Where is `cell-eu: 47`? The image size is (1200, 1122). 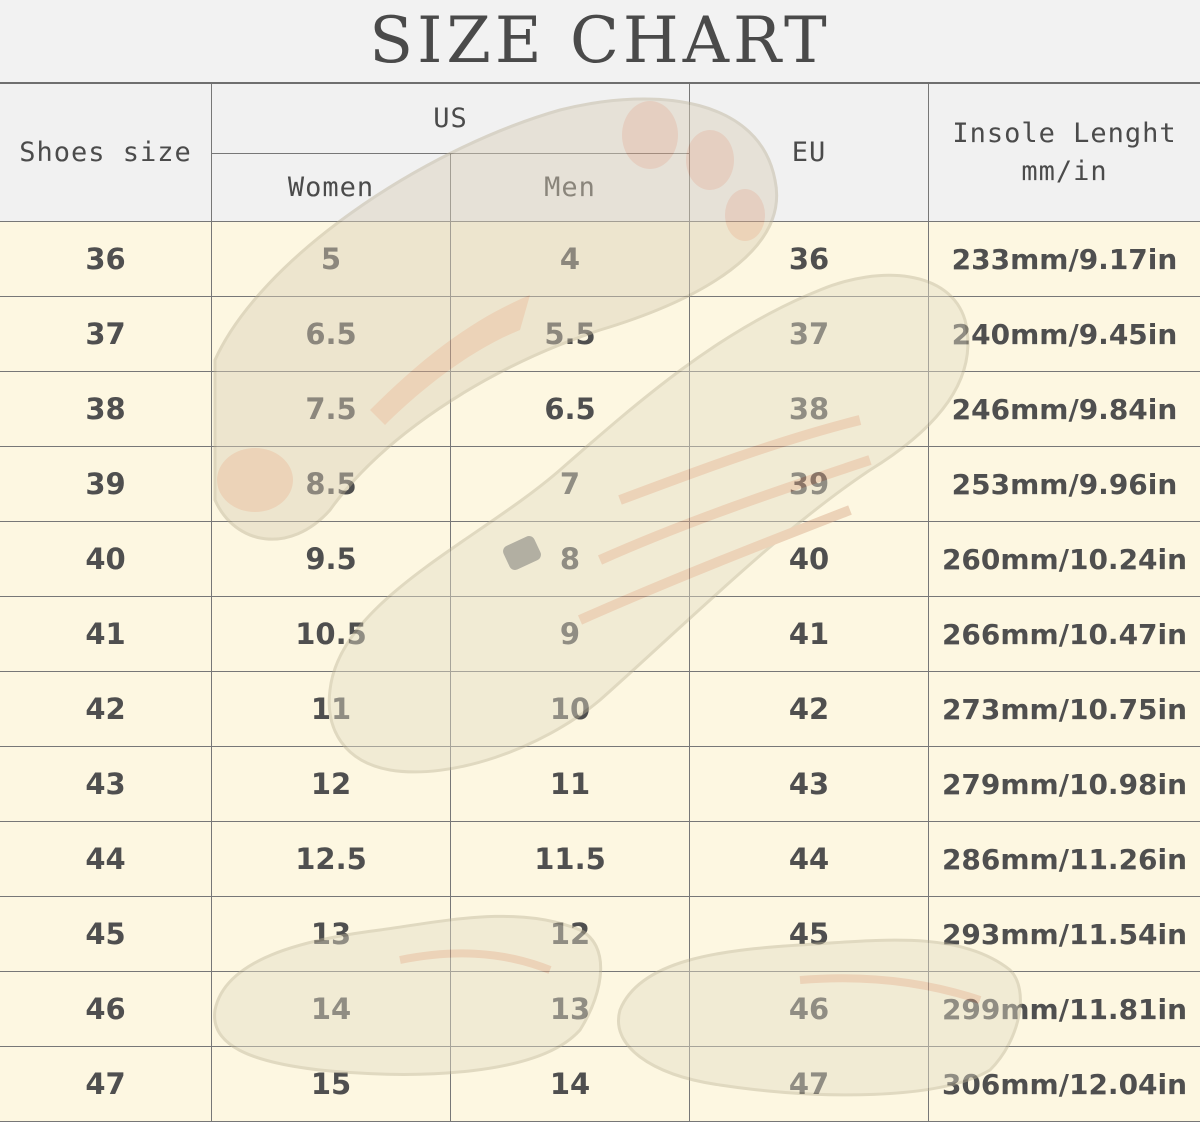 cell-eu: 47 is located at coordinates (809, 1084).